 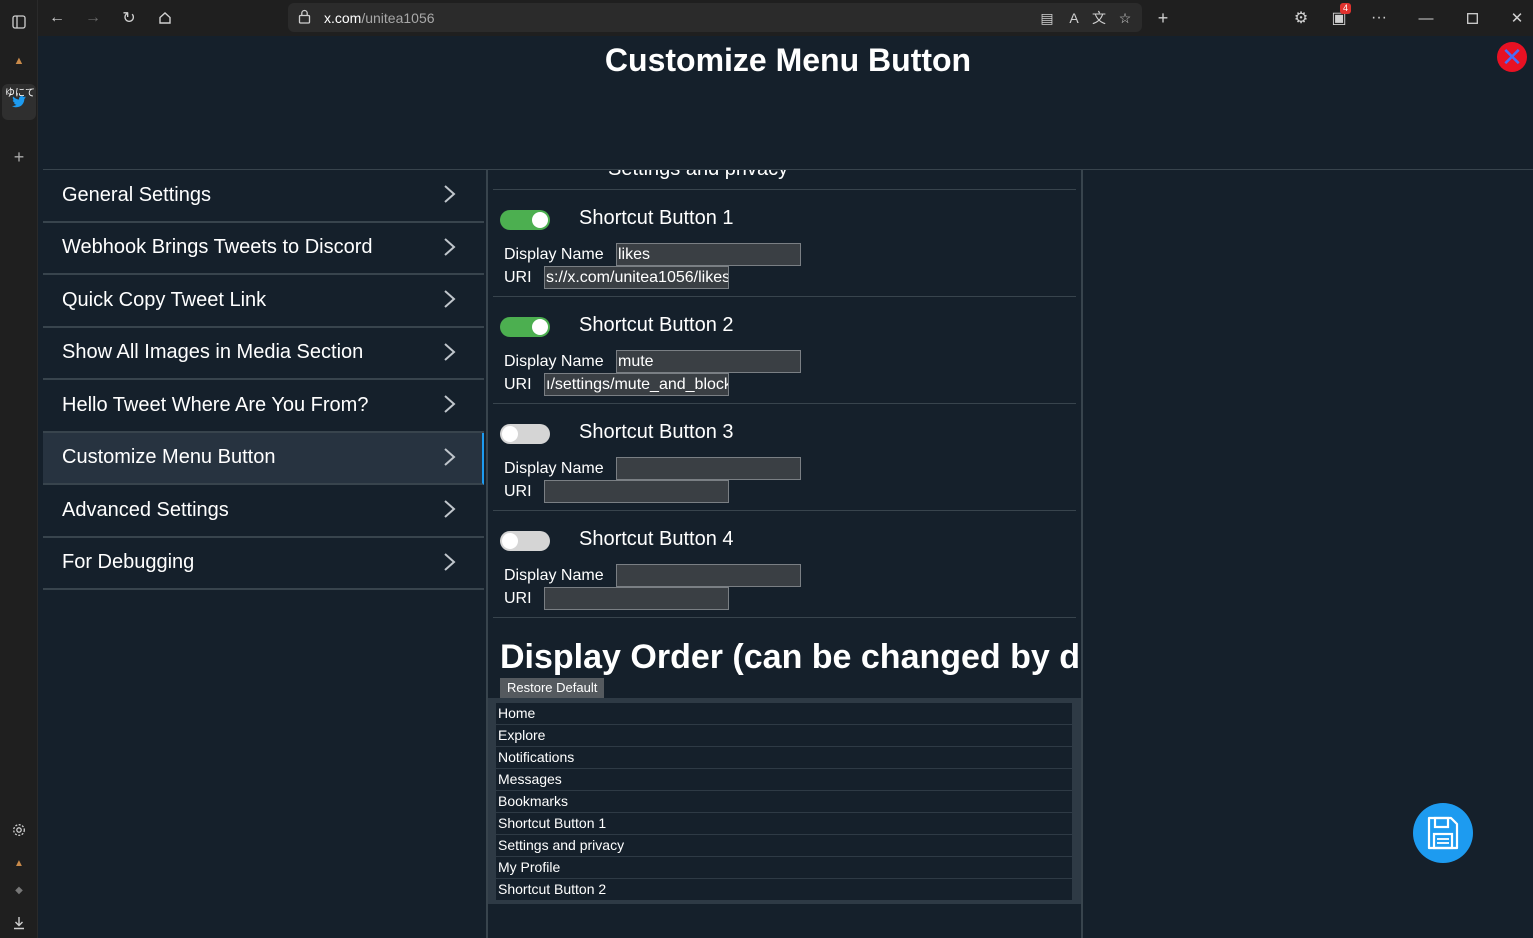 What do you see at coordinates (698, 175) in the screenshot?
I see `cut-off-heading: Settings and privacy` at bounding box center [698, 175].